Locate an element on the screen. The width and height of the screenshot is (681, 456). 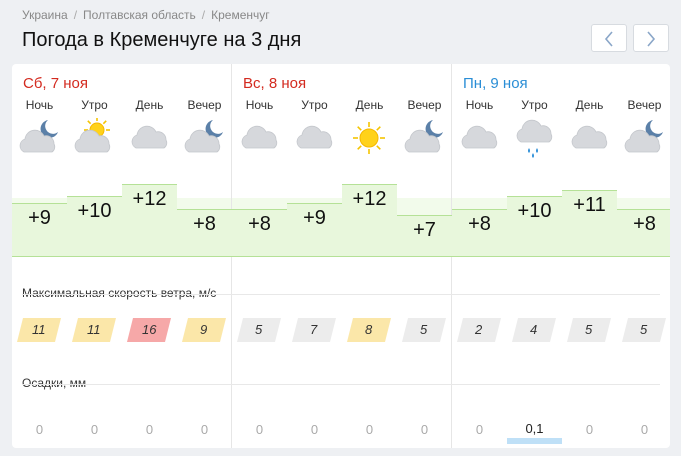
breadcrumb: Украина / Полтавская область / Кременчуг is located at coordinates (146, 15).